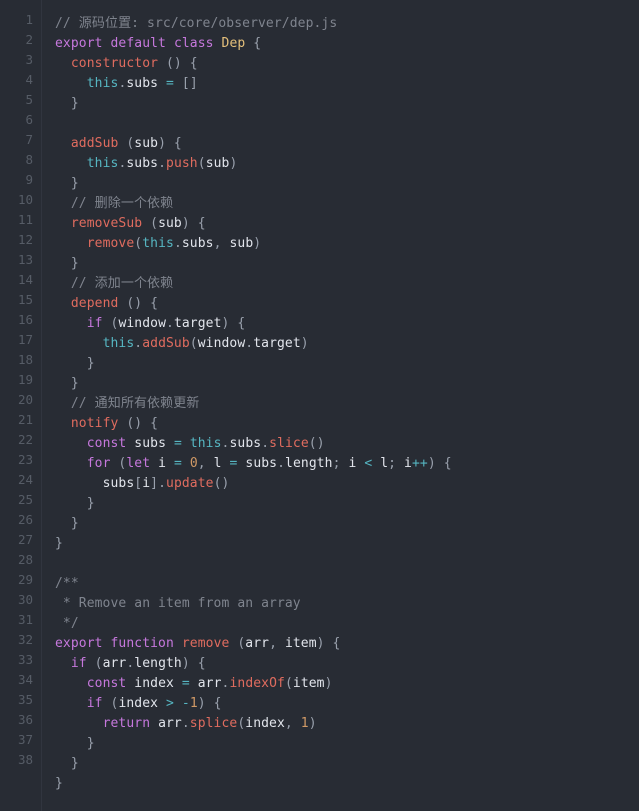  I want to click on line-number: 25, so click(25, 499).